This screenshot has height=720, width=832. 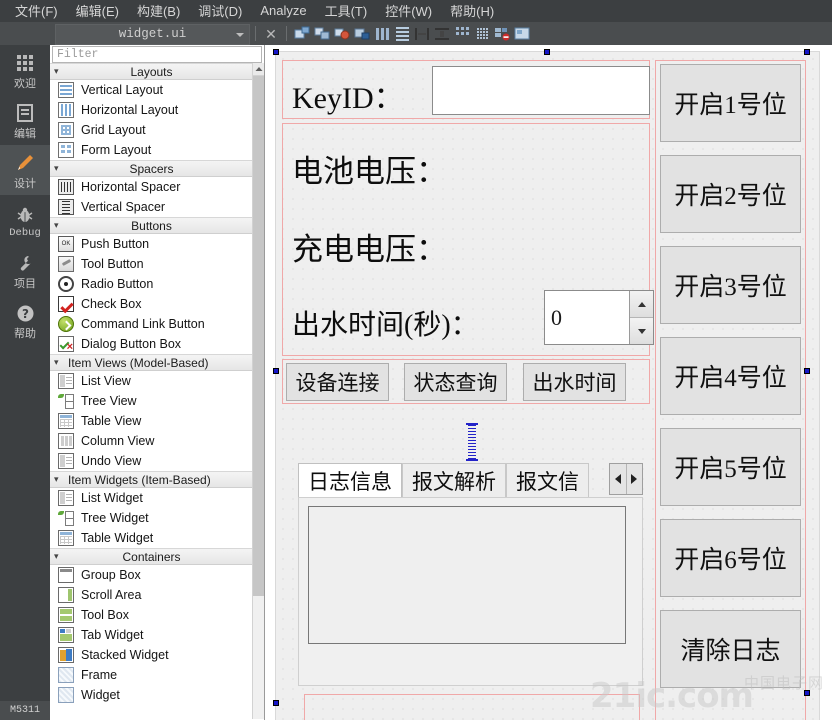 I want to click on widget-item: Undo View, so click(x=151, y=461).